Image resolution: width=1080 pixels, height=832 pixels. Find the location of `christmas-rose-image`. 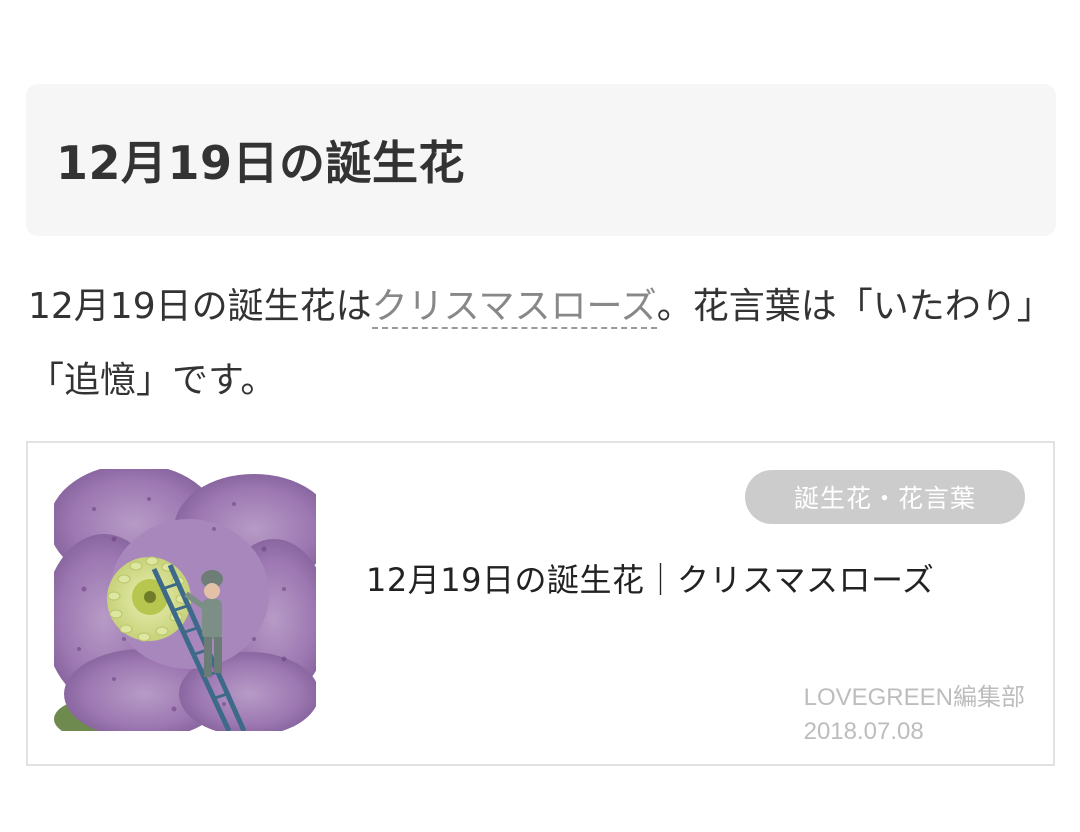

christmas-rose-image is located at coordinates (185, 600).